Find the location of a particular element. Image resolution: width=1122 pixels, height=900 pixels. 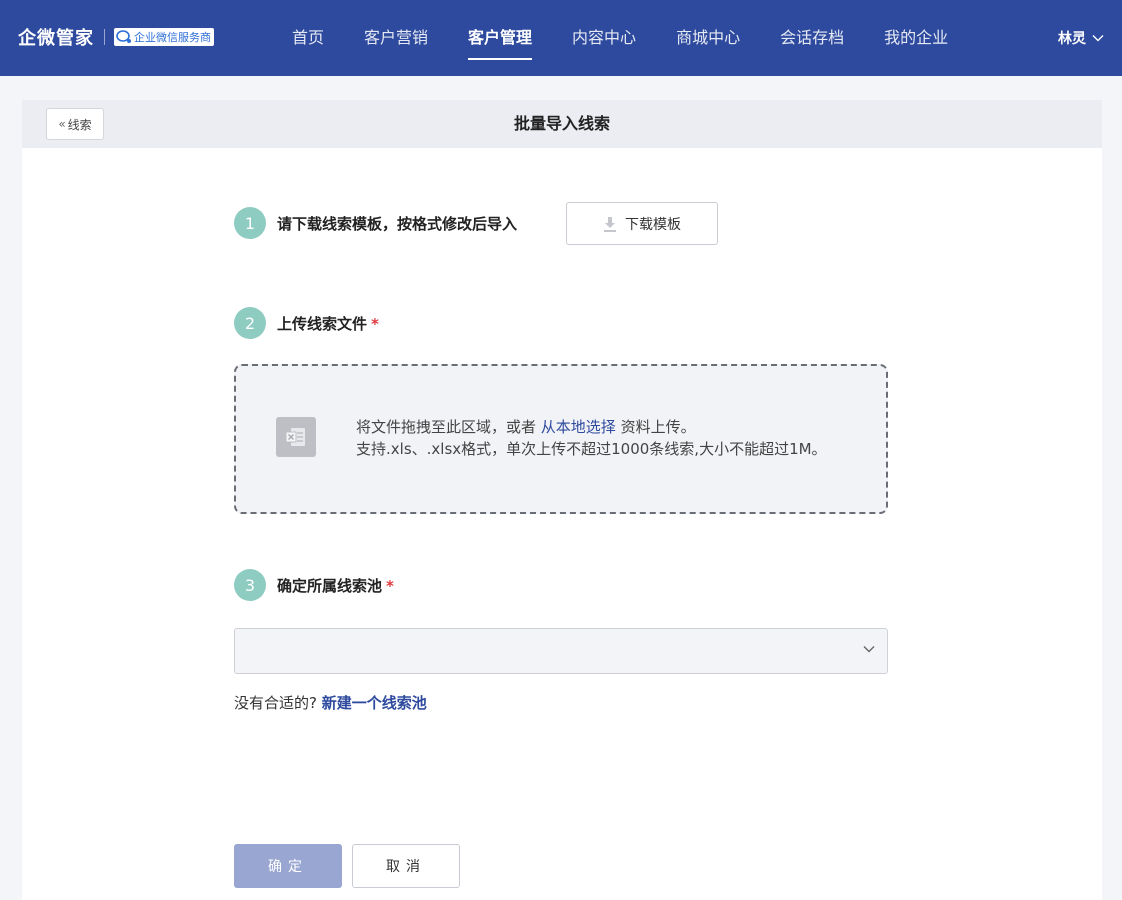

nav-mall-center: 商城中心 is located at coordinates (708, 38).